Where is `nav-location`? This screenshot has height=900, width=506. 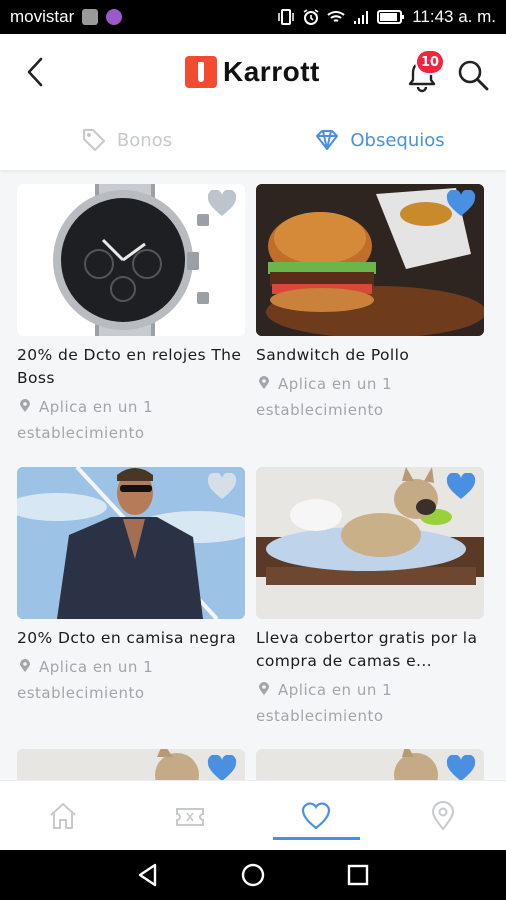
nav-location is located at coordinates (443, 815).